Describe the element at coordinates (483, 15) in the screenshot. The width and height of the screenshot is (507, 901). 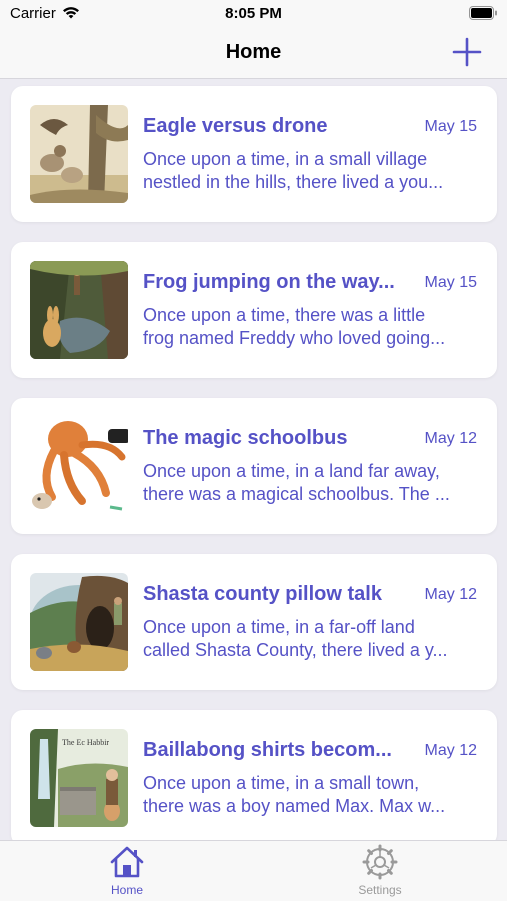
I see `battery-icon` at that location.